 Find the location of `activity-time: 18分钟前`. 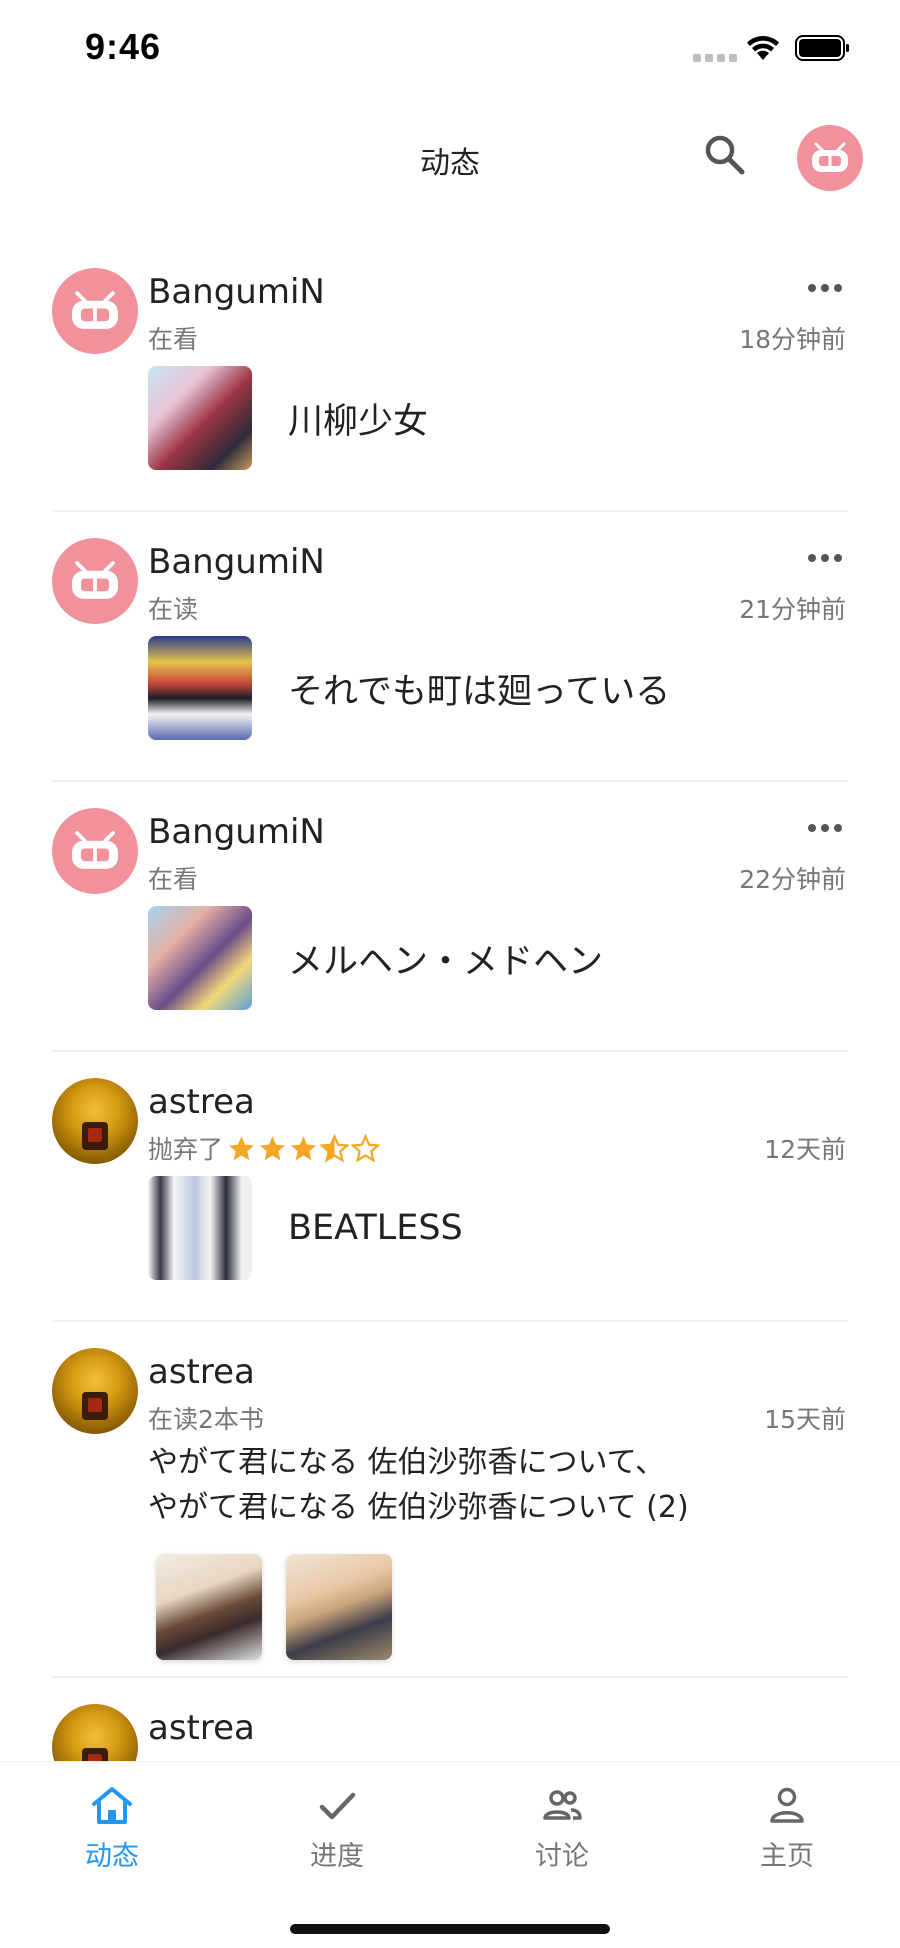

activity-time: 18分钟前 is located at coordinates (792, 339).